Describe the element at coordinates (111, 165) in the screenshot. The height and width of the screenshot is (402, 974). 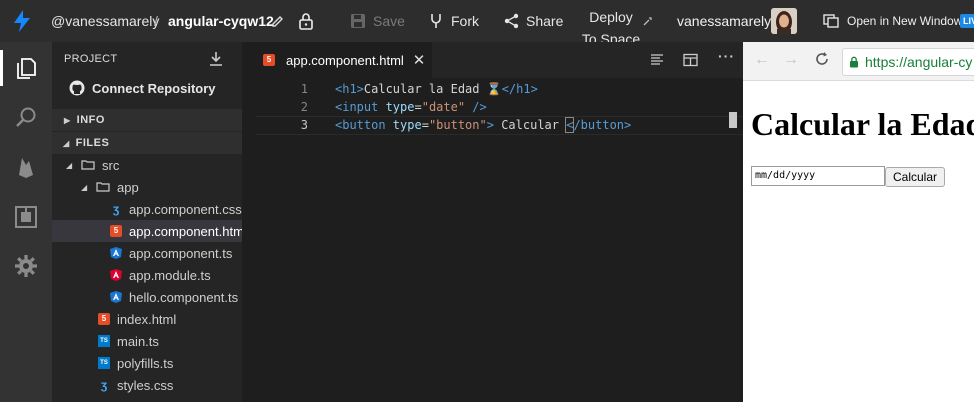
I see `tree-item-label: src` at that location.